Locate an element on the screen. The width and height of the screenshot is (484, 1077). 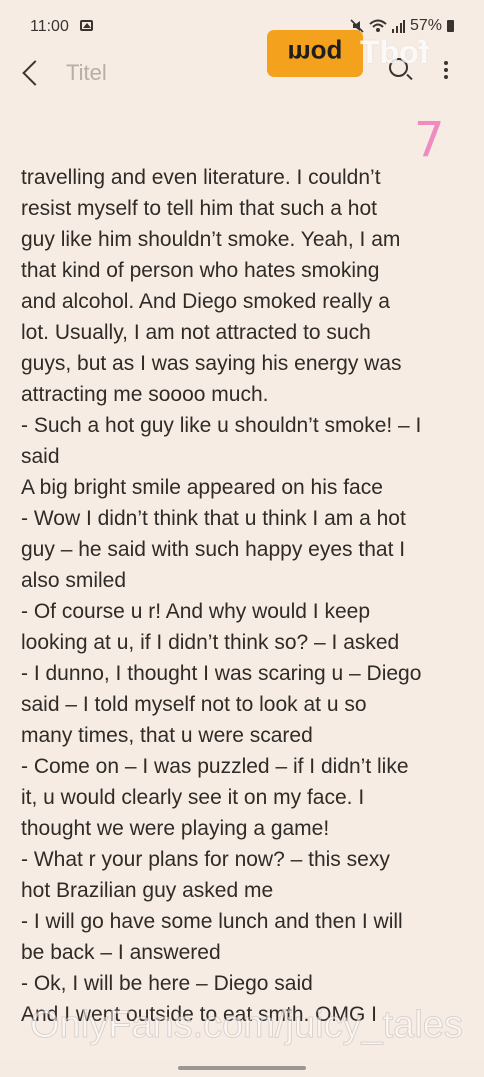
note-line: be back – I answered is located at coordinates (121, 952).